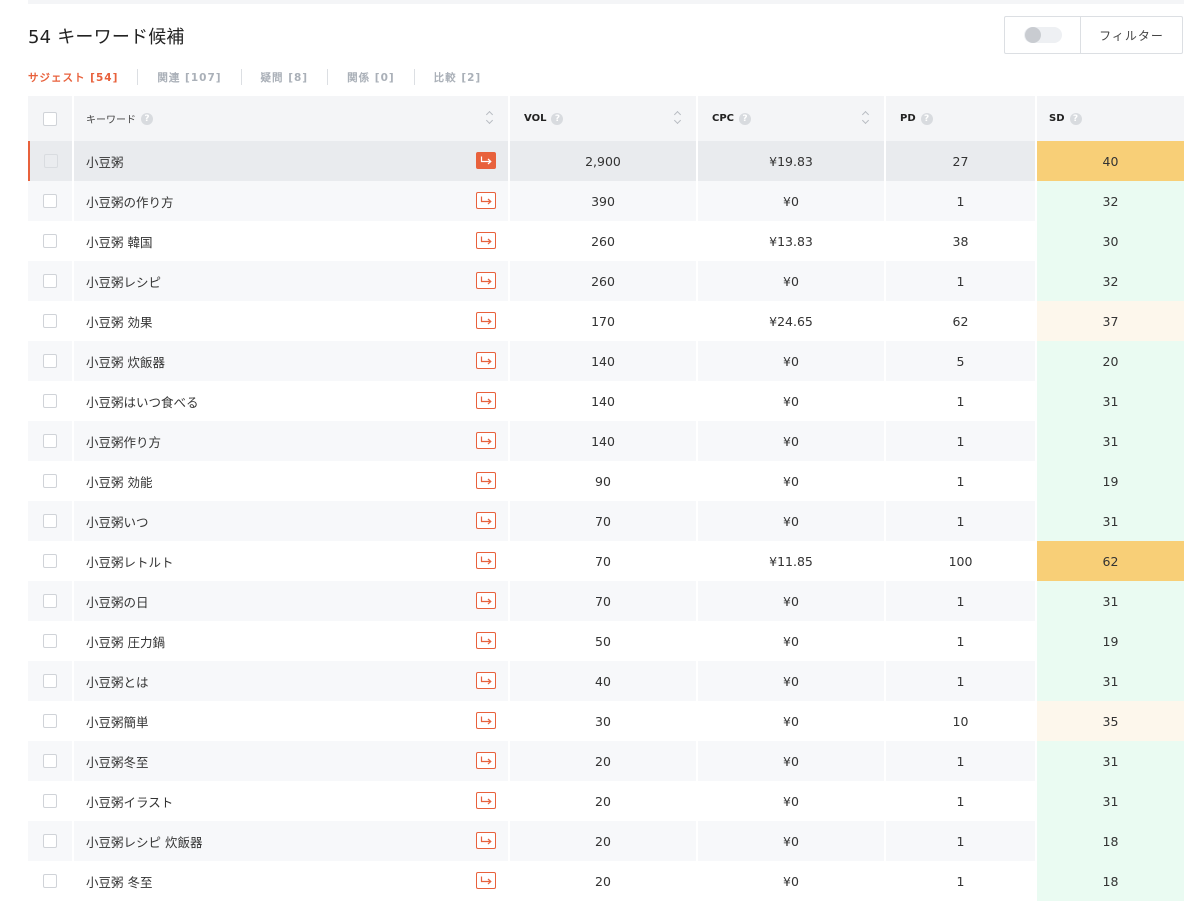 Image resolution: width=1200 pixels, height=902 pixels. What do you see at coordinates (1110, 161) in the screenshot?
I see `sd-cell: 40` at bounding box center [1110, 161].